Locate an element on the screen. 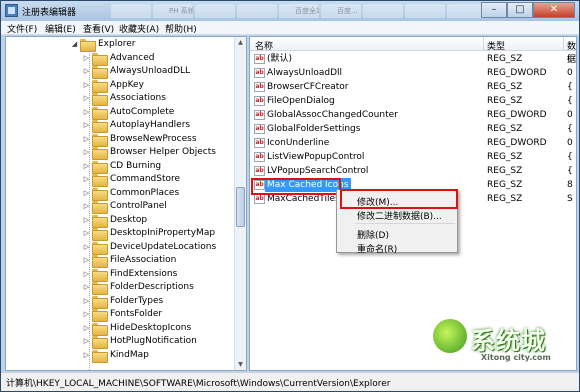 The image size is (580, 392). tree-item: ▷ AppKey is located at coordinates (120, 86).